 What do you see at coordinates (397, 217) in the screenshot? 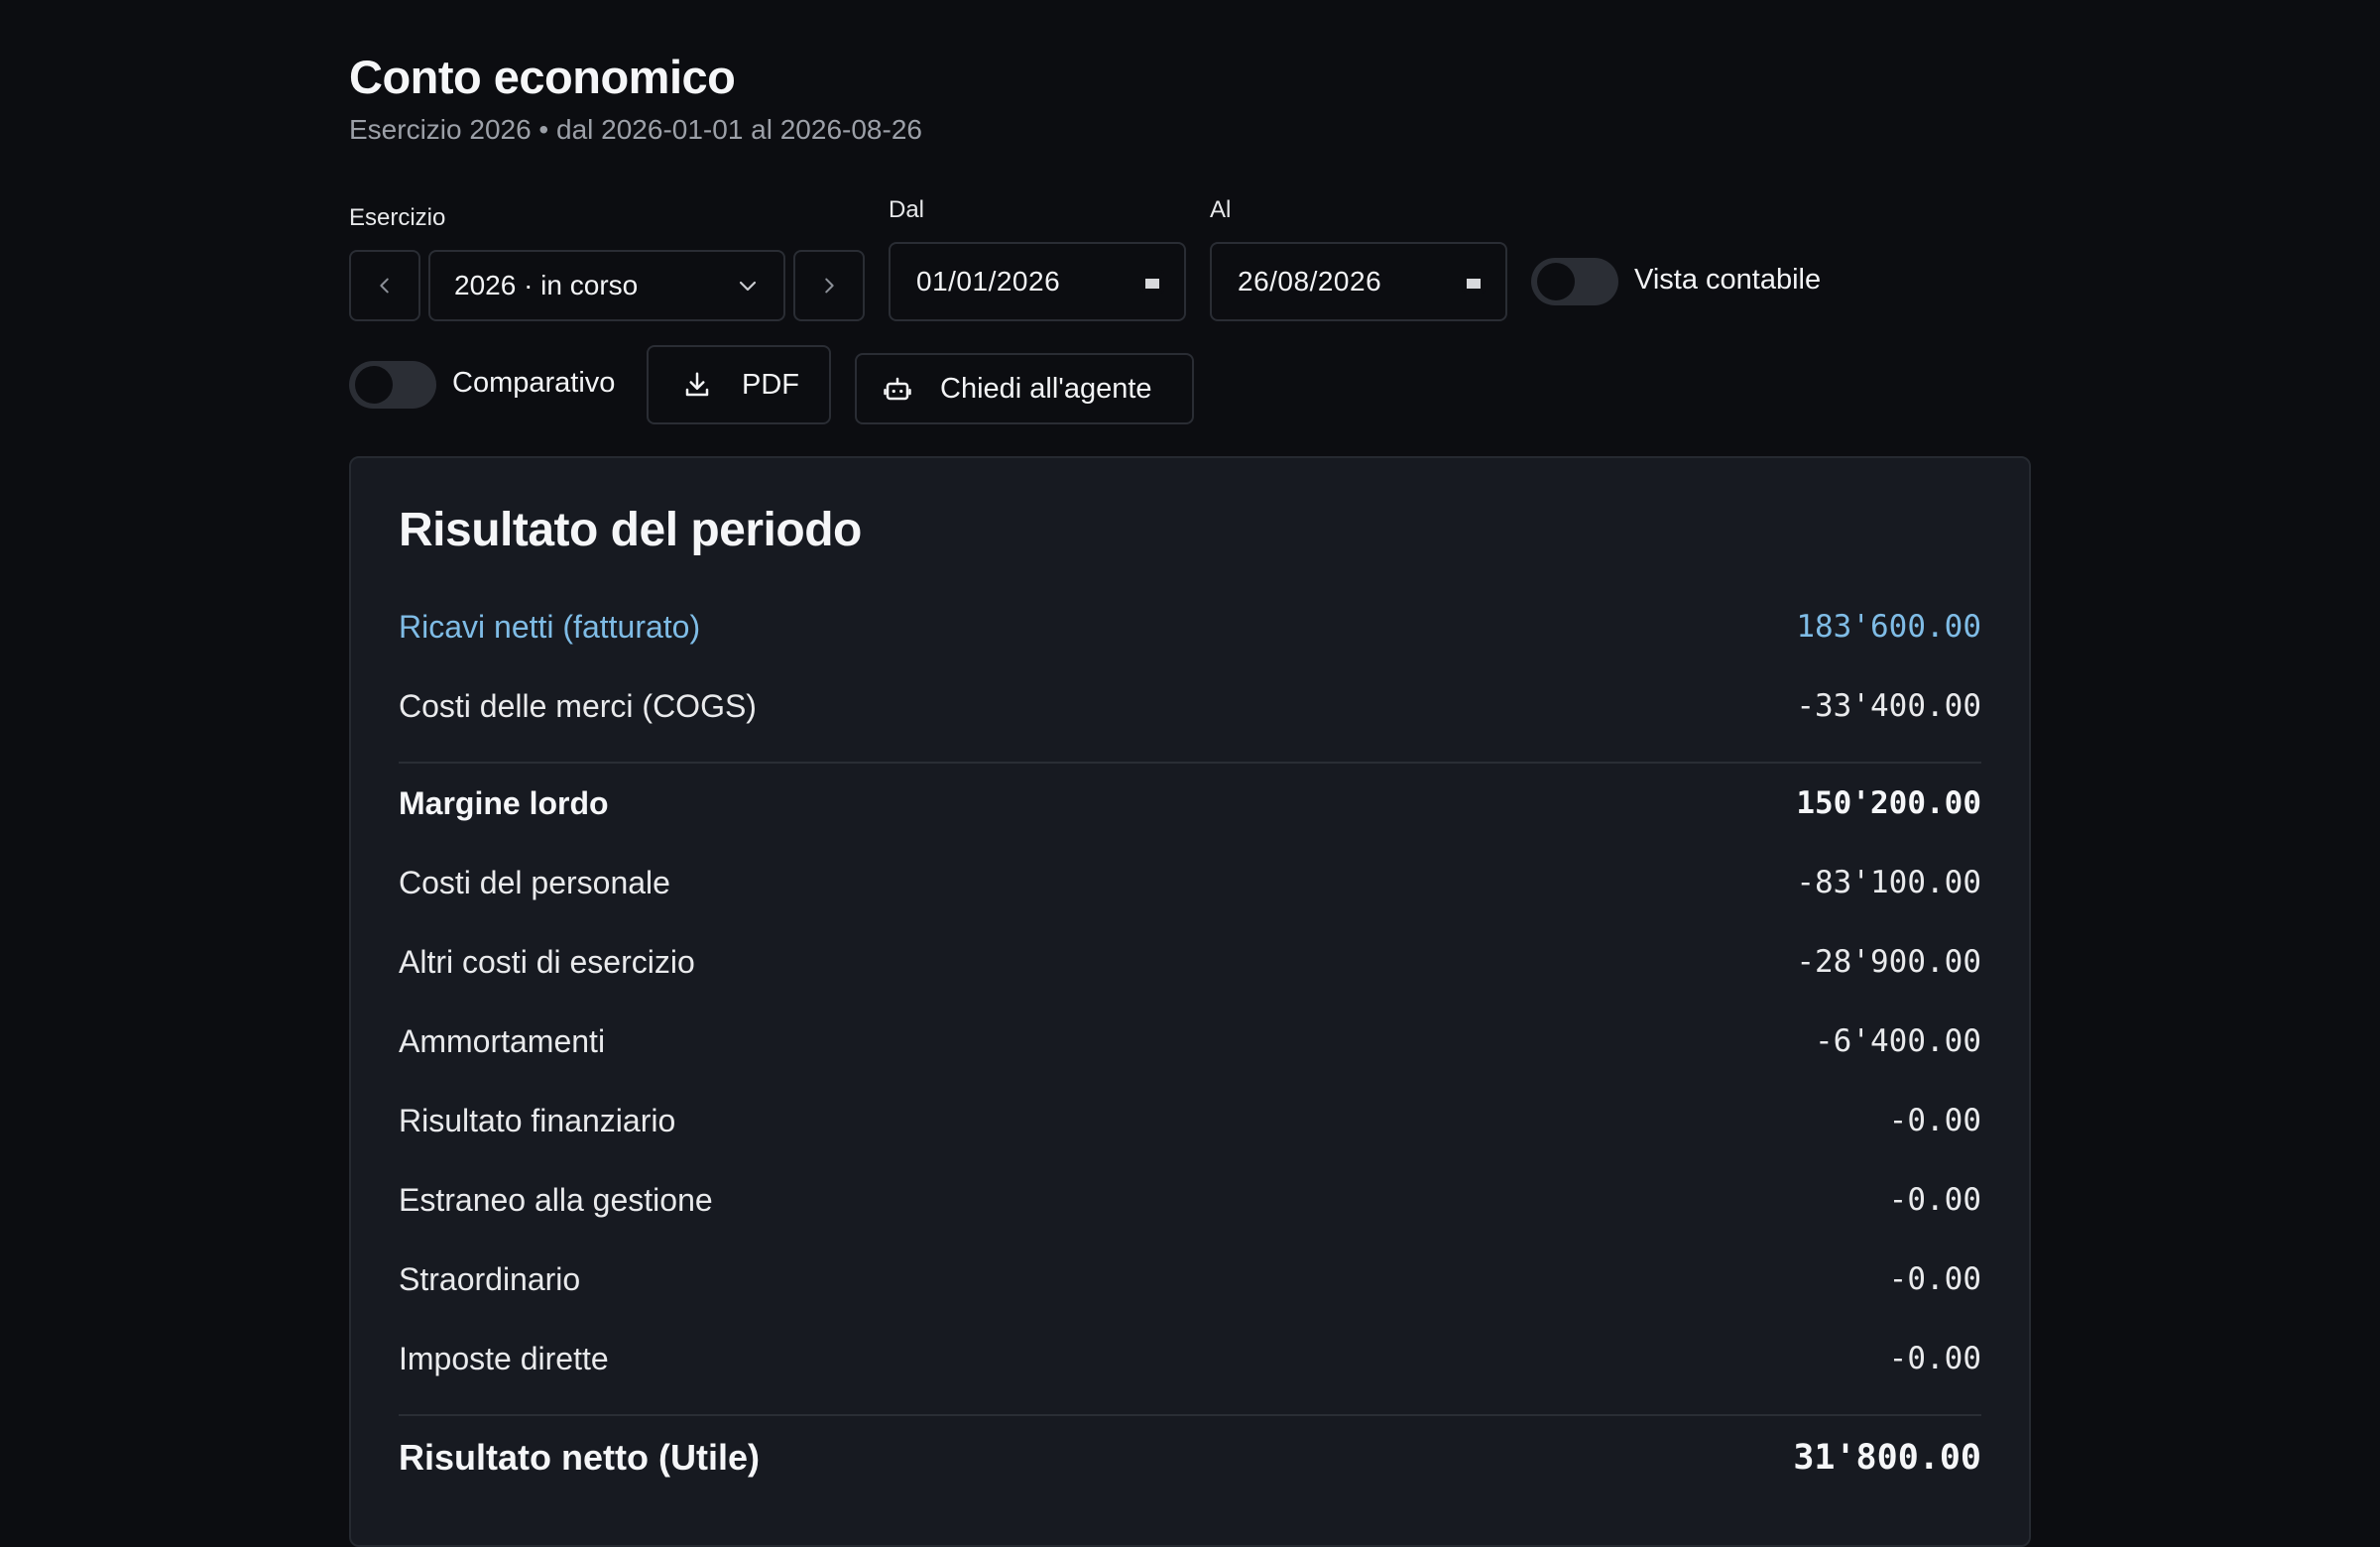
I see `esercizio-label: Esercizio` at bounding box center [397, 217].